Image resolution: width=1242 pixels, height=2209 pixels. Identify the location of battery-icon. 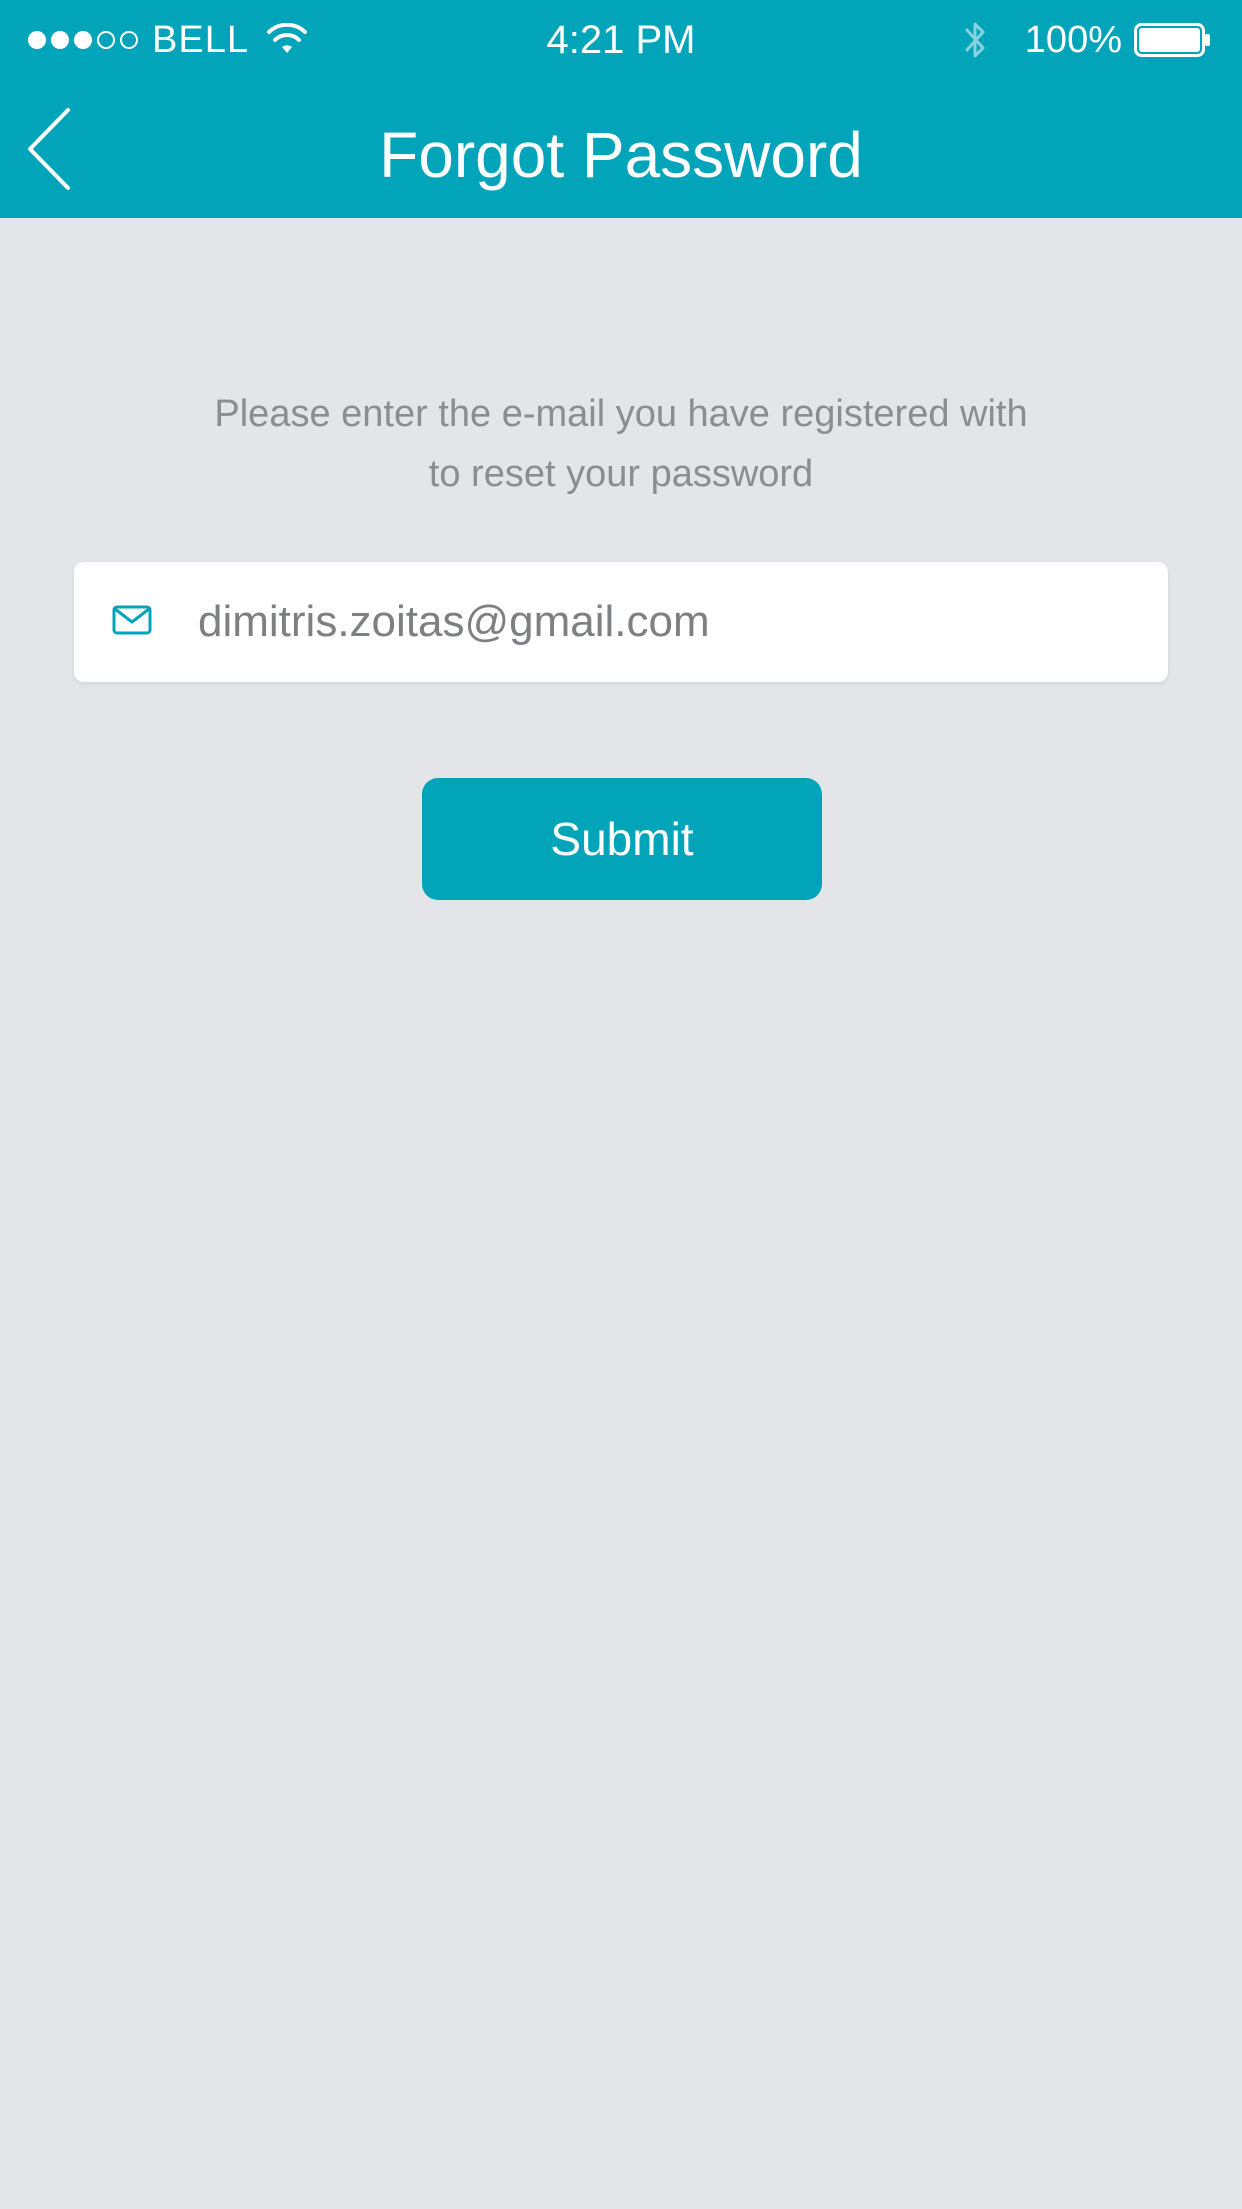
(1172, 40).